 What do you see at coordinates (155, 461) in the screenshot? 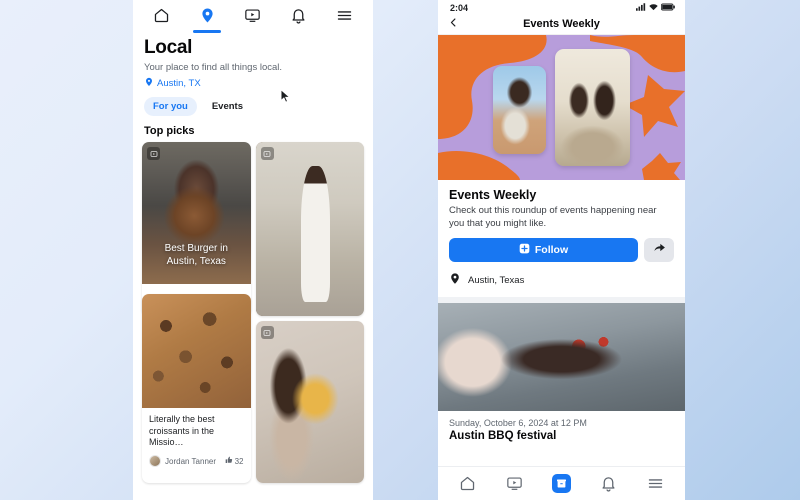
I see `avatar` at bounding box center [155, 461].